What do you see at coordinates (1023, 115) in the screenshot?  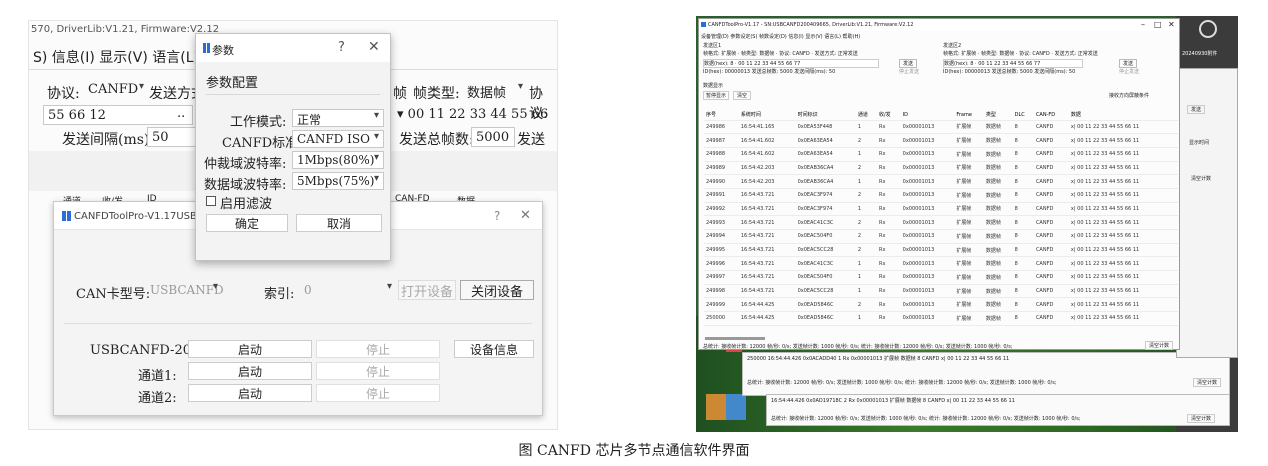 I see `col-dlc: DLC` at bounding box center [1023, 115].